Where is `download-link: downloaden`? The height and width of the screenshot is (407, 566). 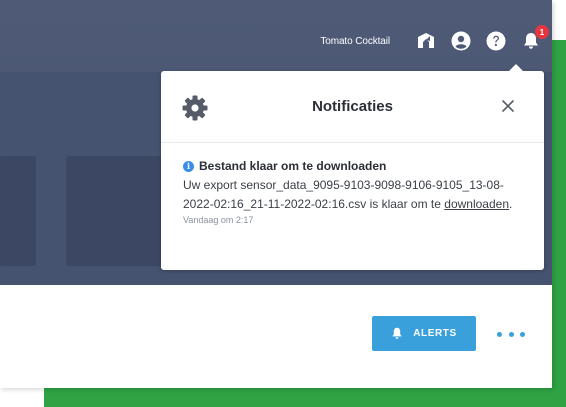
download-link: downloaden is located at coordinates (476, 204).